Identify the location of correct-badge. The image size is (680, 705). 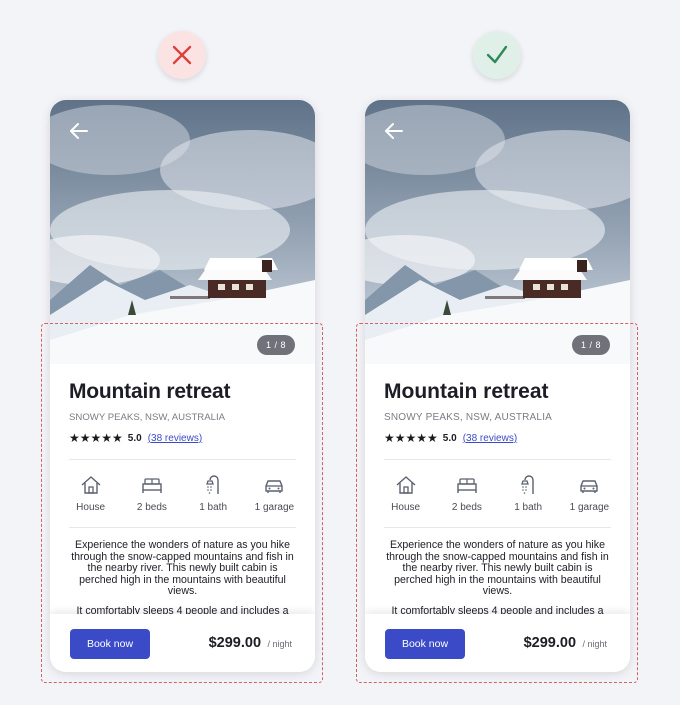
(497, 55).